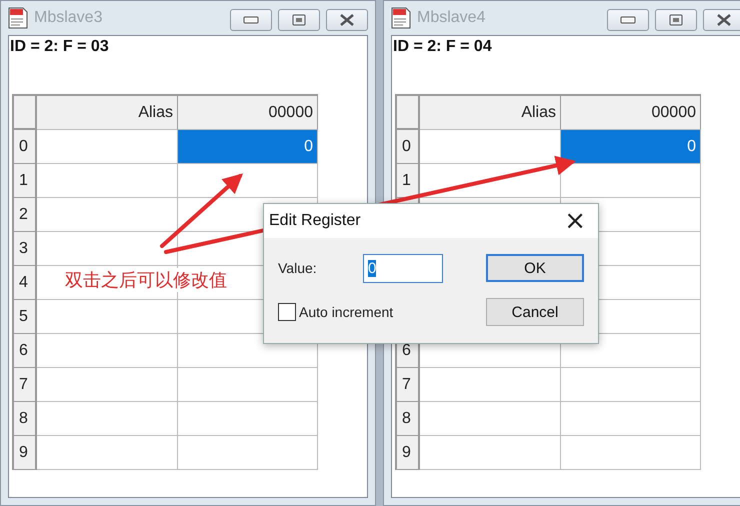  What do you see at coordinates (146, 280) in the screenshot?
I see `annotation-text: 双击之后可以修改值` at bounding box center [146, 280].